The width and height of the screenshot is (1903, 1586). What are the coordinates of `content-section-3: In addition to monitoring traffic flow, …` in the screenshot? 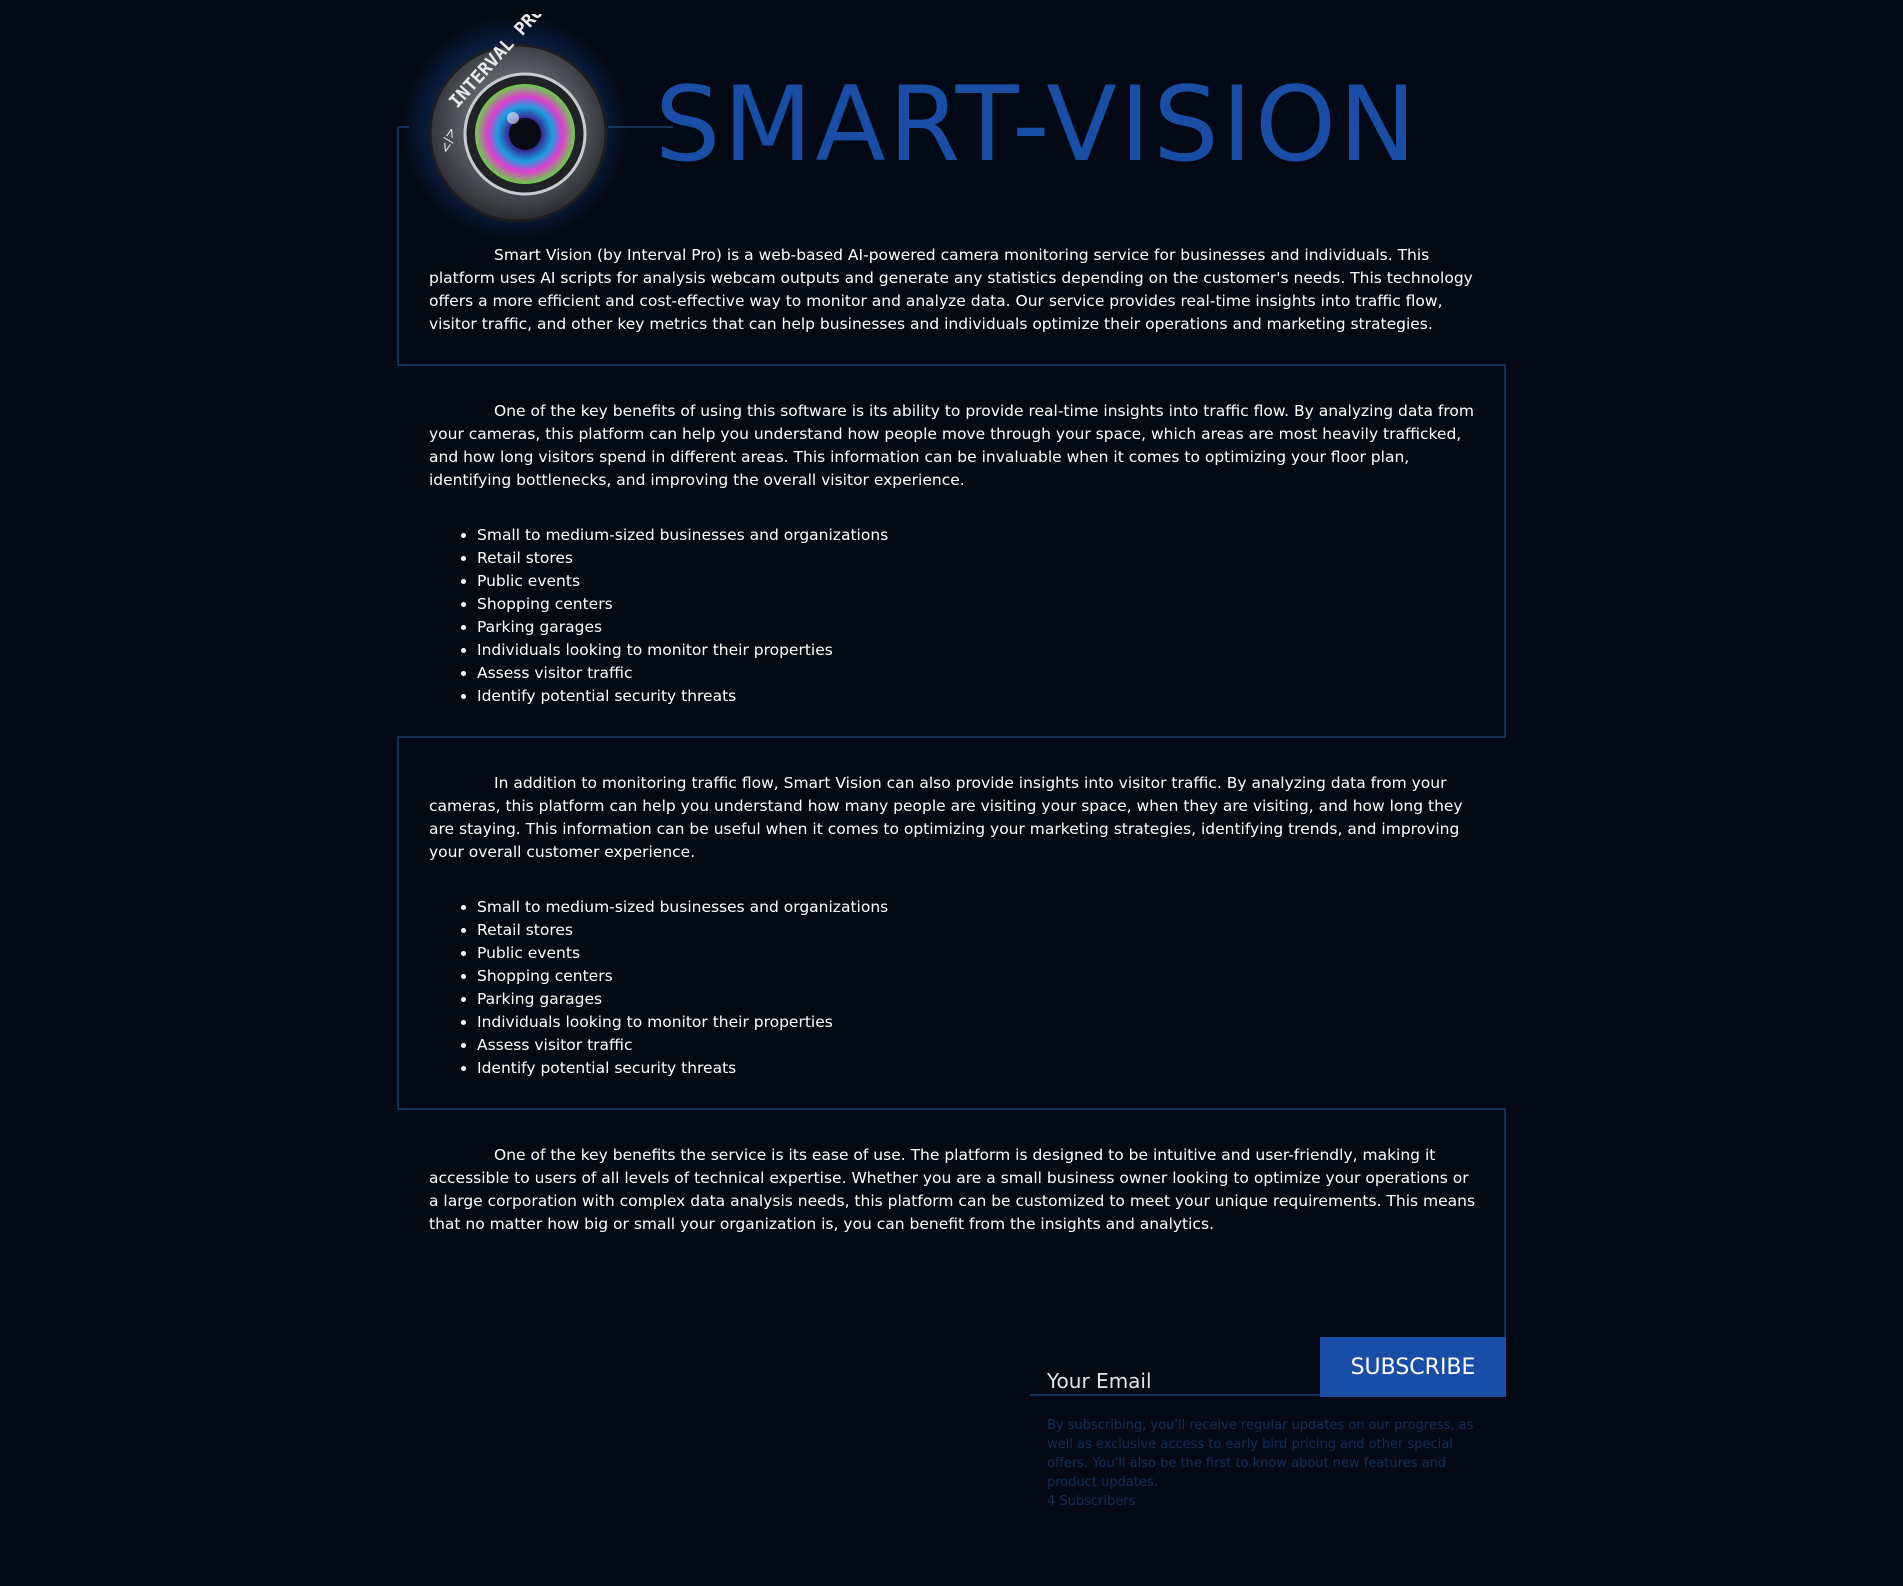 It's located at (954, 926).